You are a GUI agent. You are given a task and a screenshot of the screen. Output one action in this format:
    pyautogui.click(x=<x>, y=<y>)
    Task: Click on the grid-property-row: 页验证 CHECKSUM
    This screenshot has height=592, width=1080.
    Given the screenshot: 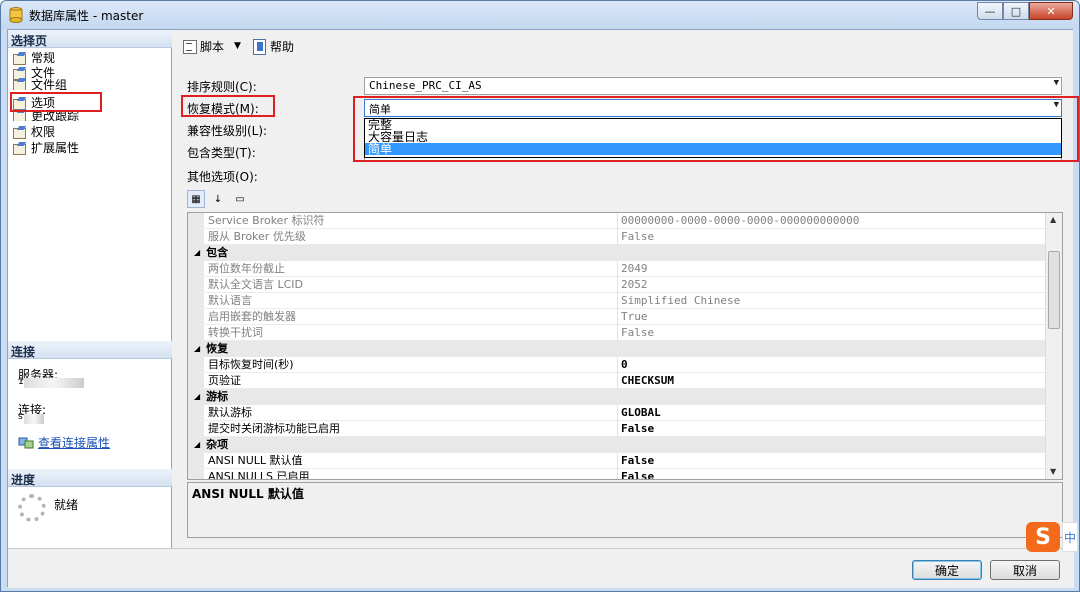 What is the action you would take?
    pyautogui.click(x=617, y=381)
    